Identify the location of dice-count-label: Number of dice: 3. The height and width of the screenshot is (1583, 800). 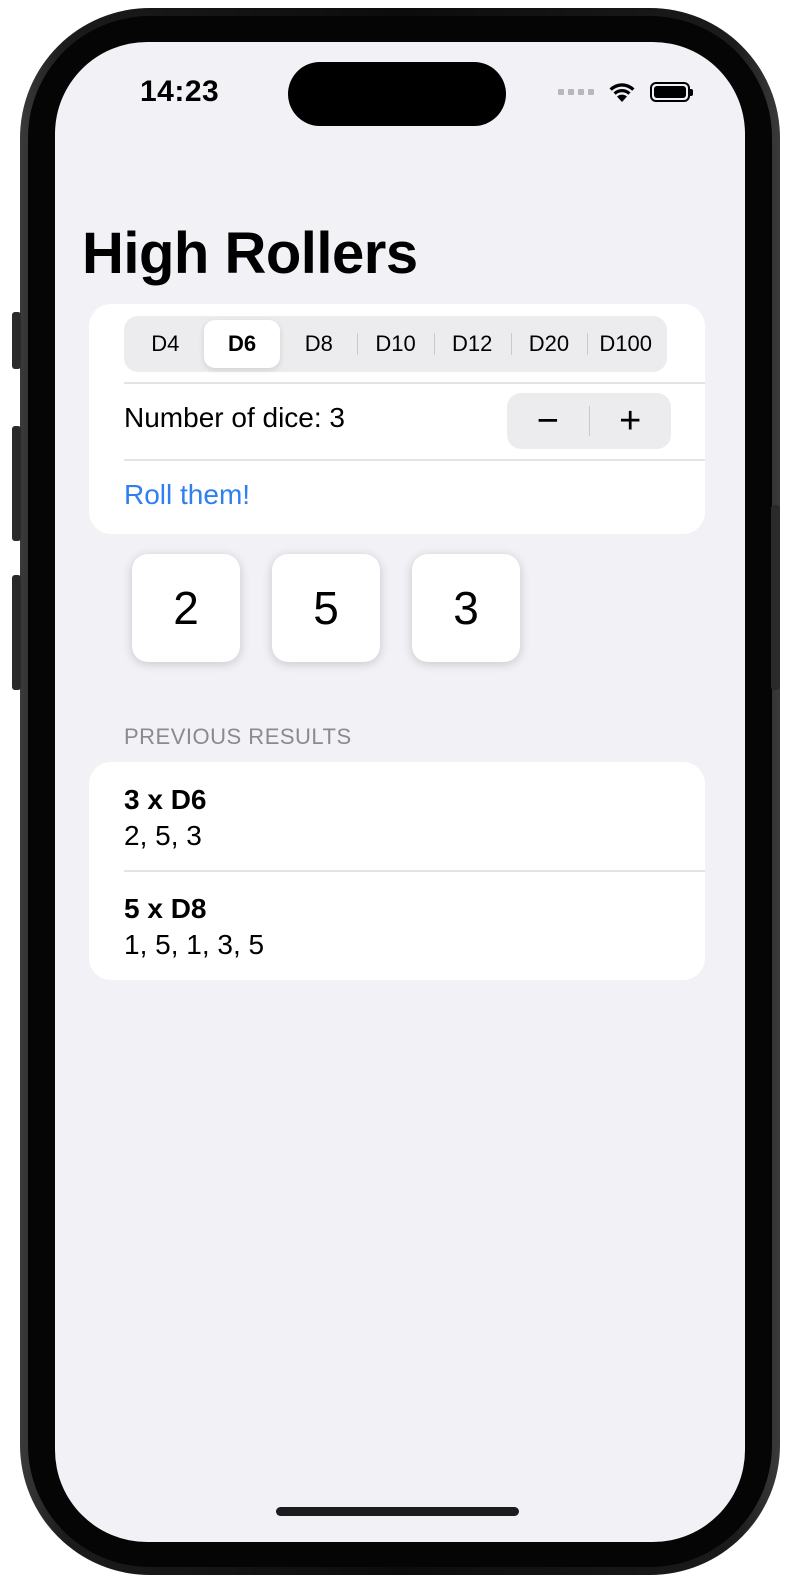
(234, 417).